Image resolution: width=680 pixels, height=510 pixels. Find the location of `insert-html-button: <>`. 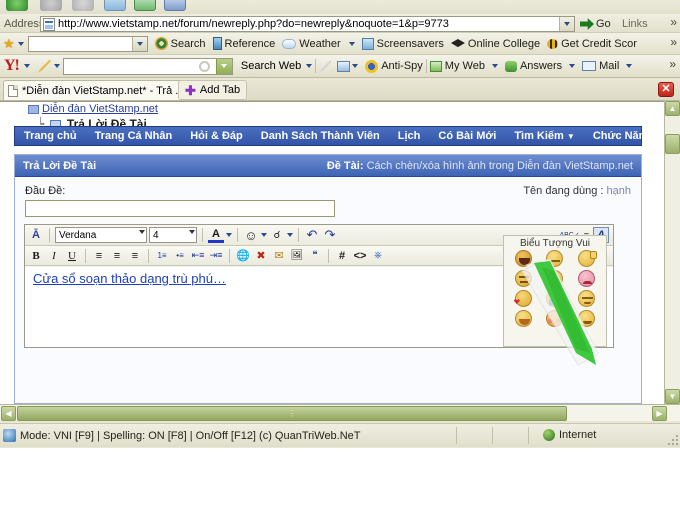

insert-html-button: <> is located at coordinates (360, 256).